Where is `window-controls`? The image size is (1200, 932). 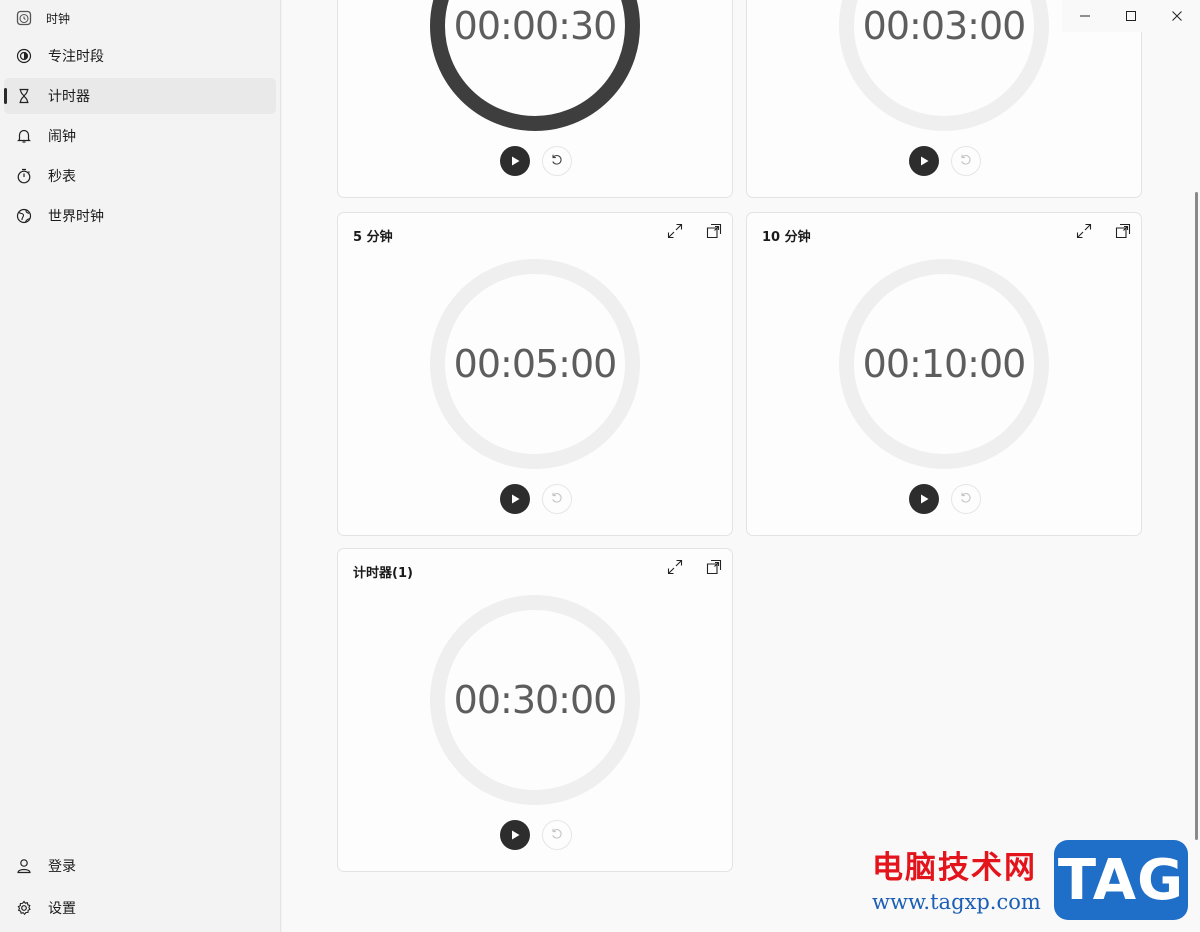 window-controls is located at coordinates (1131, 16).